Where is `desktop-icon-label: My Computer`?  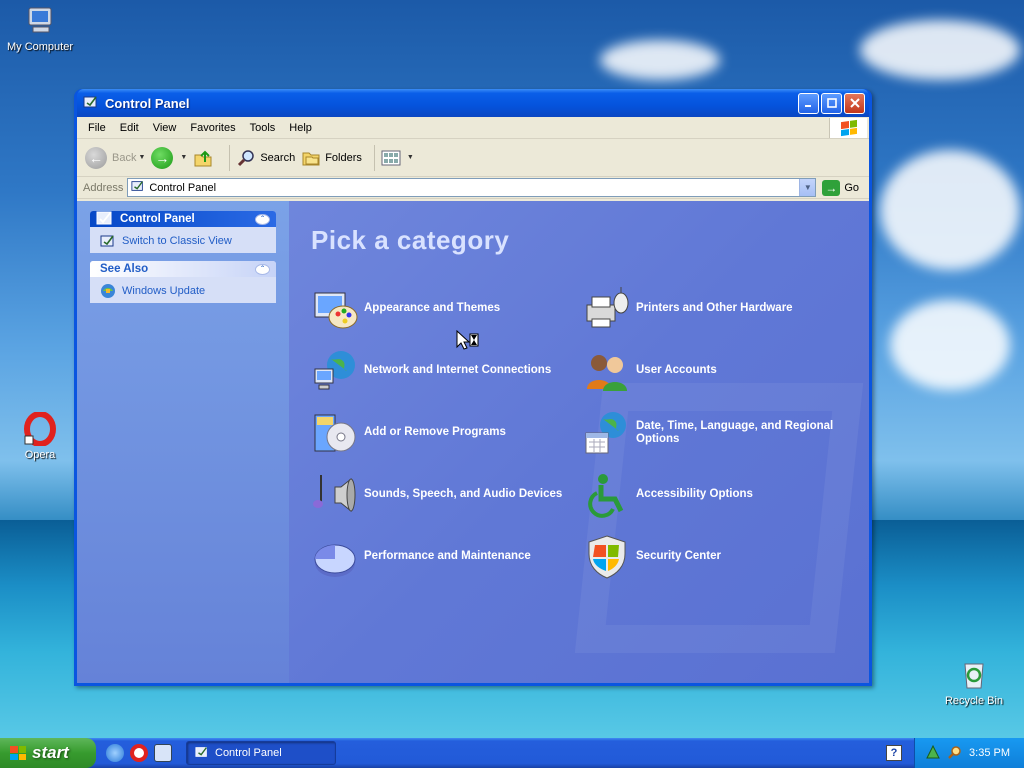 desktop-icon-label: My Computer is located at coordinates (40, 47).